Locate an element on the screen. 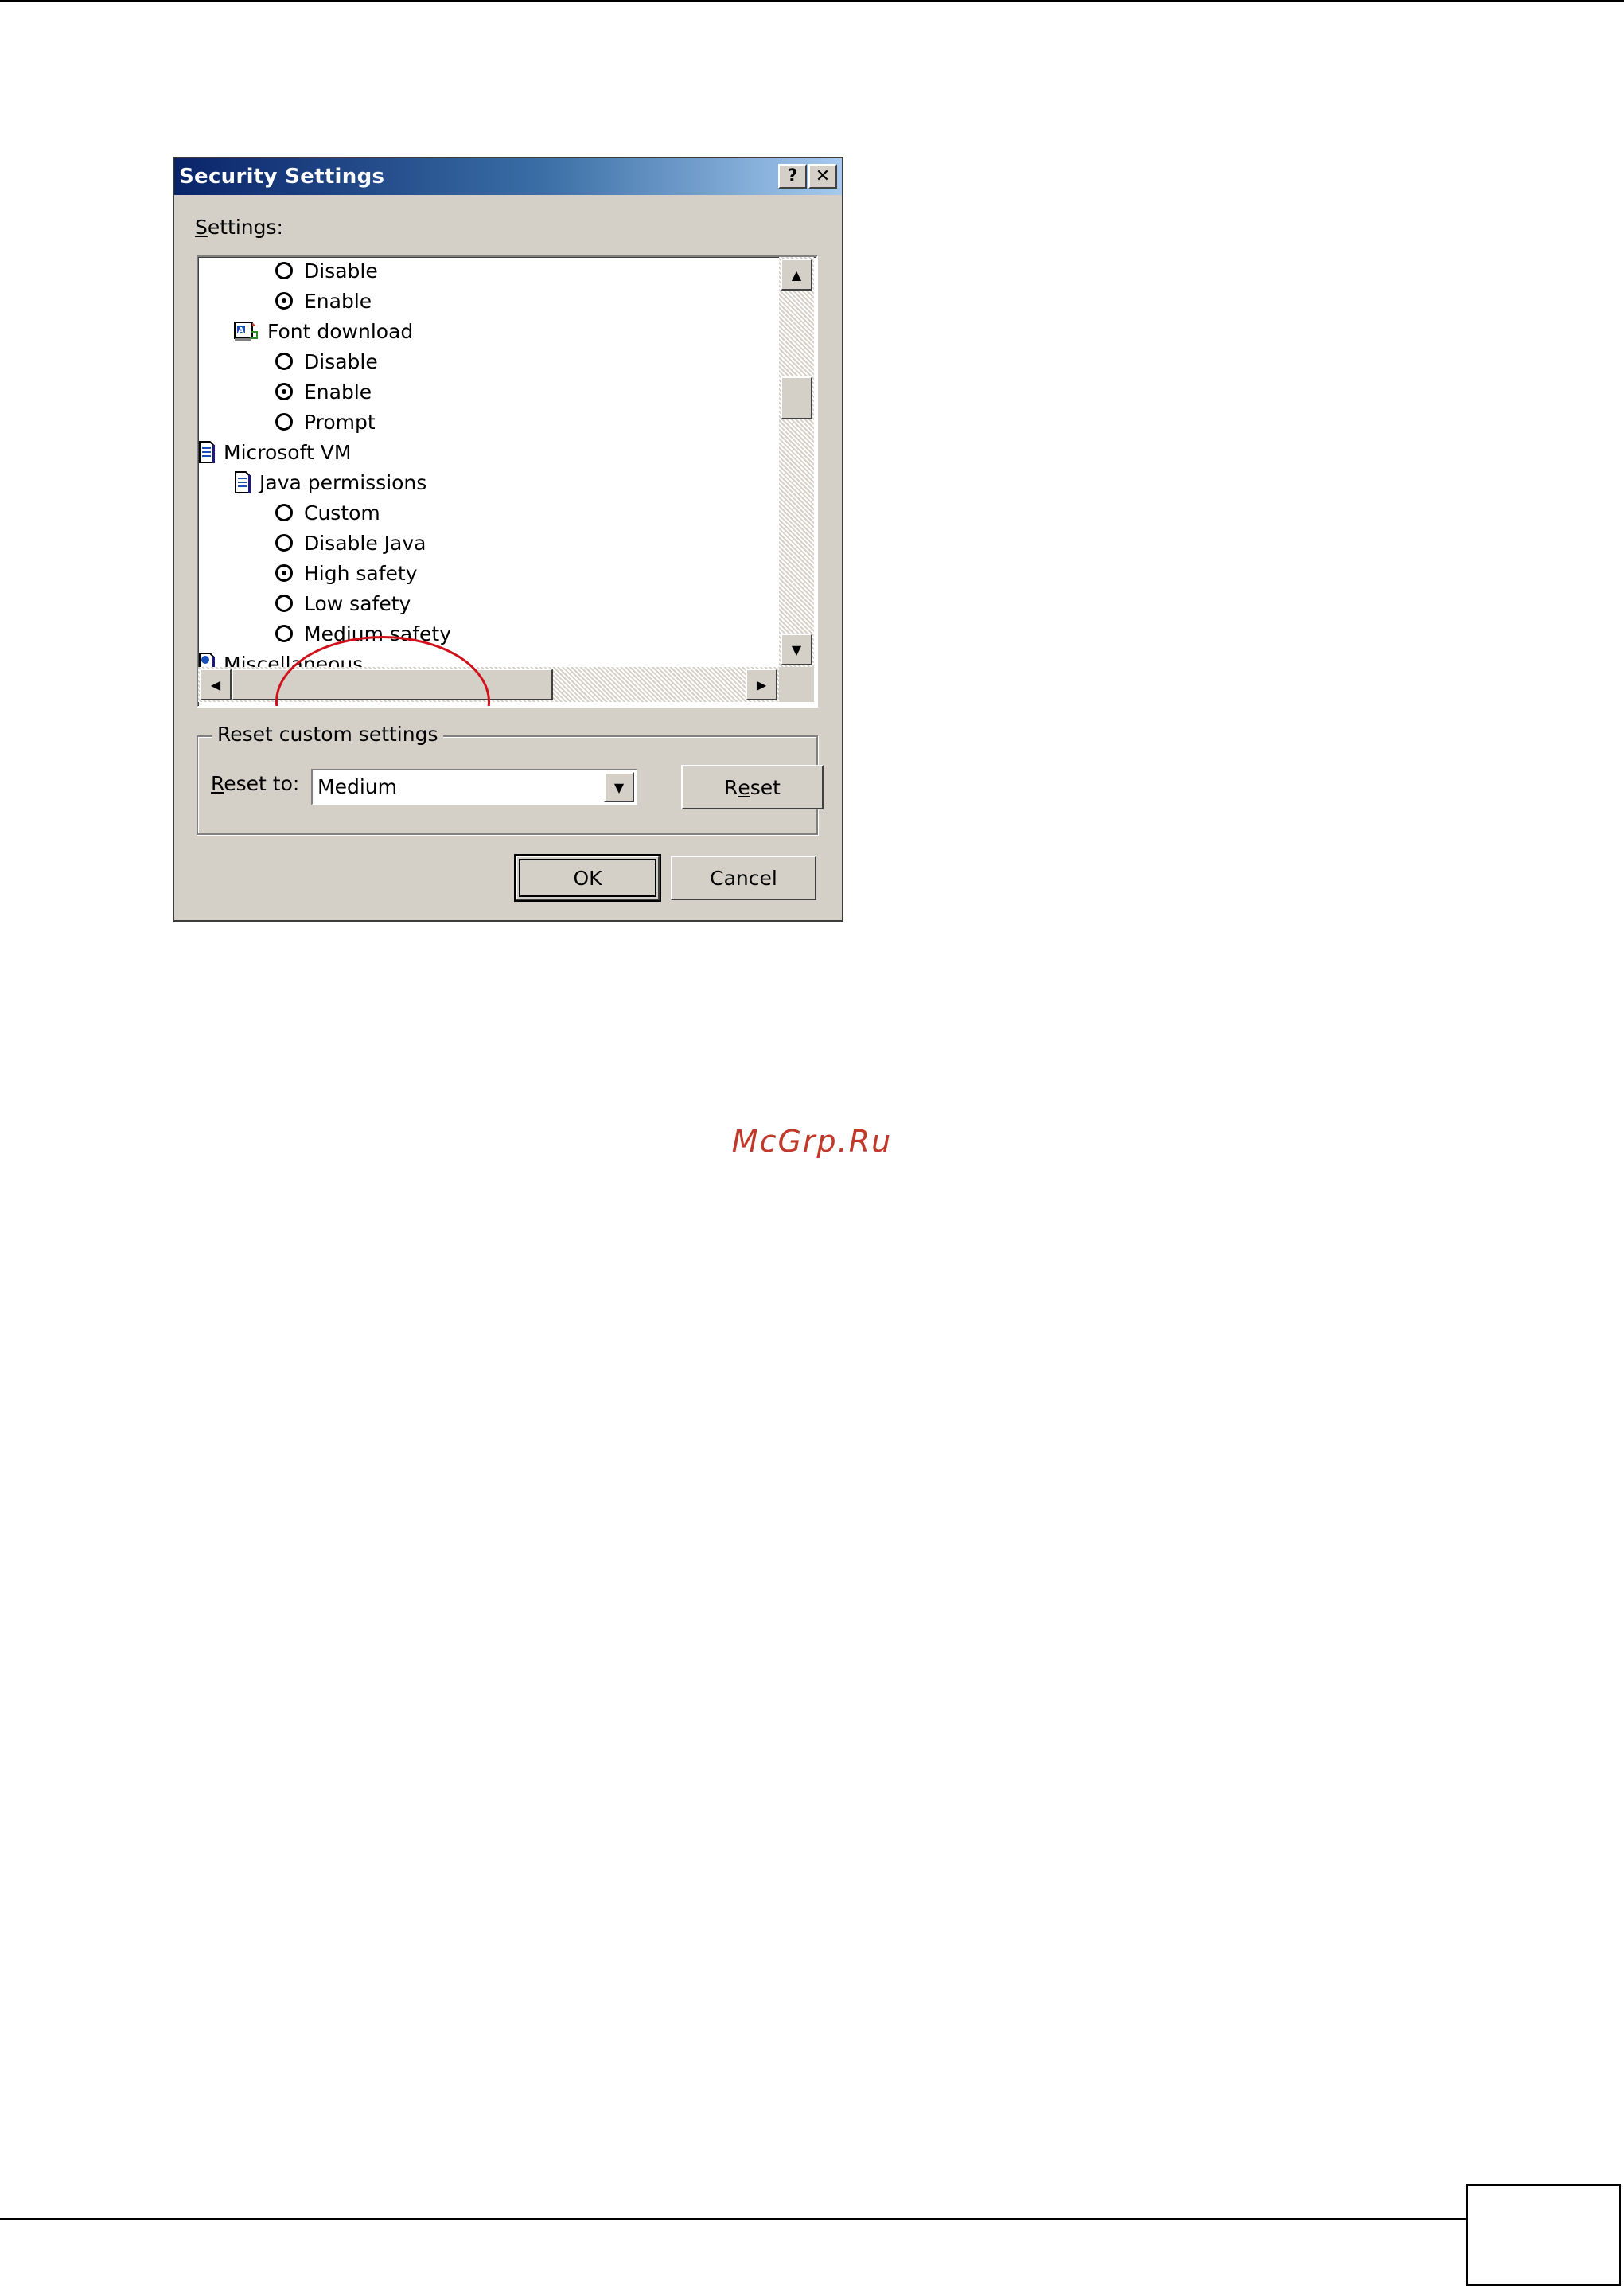 Image resolution: width=1624 pixels, height=2289 pixels. arrow-down-icon: ▼ is located at coordinates (796, 649).